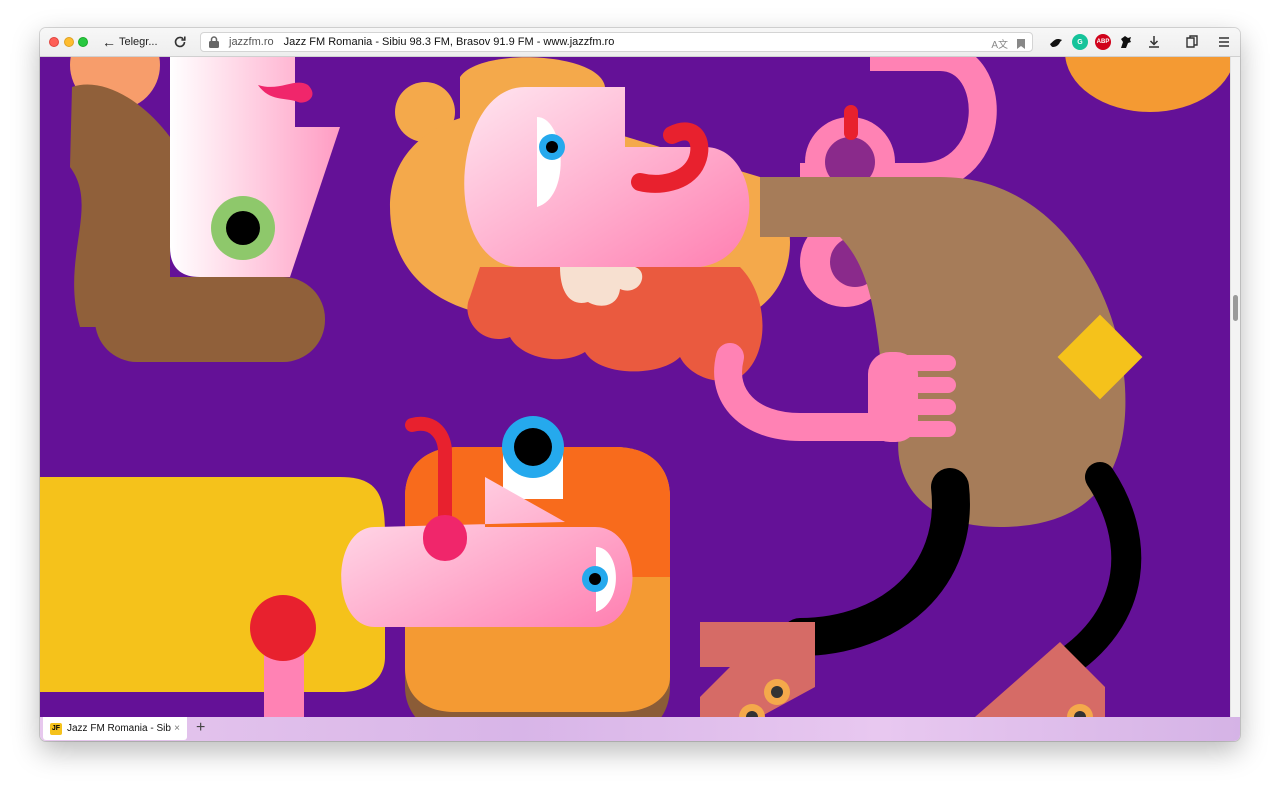 This screenshot has height=793, width=1280. Describe the element at coordinates (210, 319) in the screenshot. I see `brown-arm-lower` at that location.